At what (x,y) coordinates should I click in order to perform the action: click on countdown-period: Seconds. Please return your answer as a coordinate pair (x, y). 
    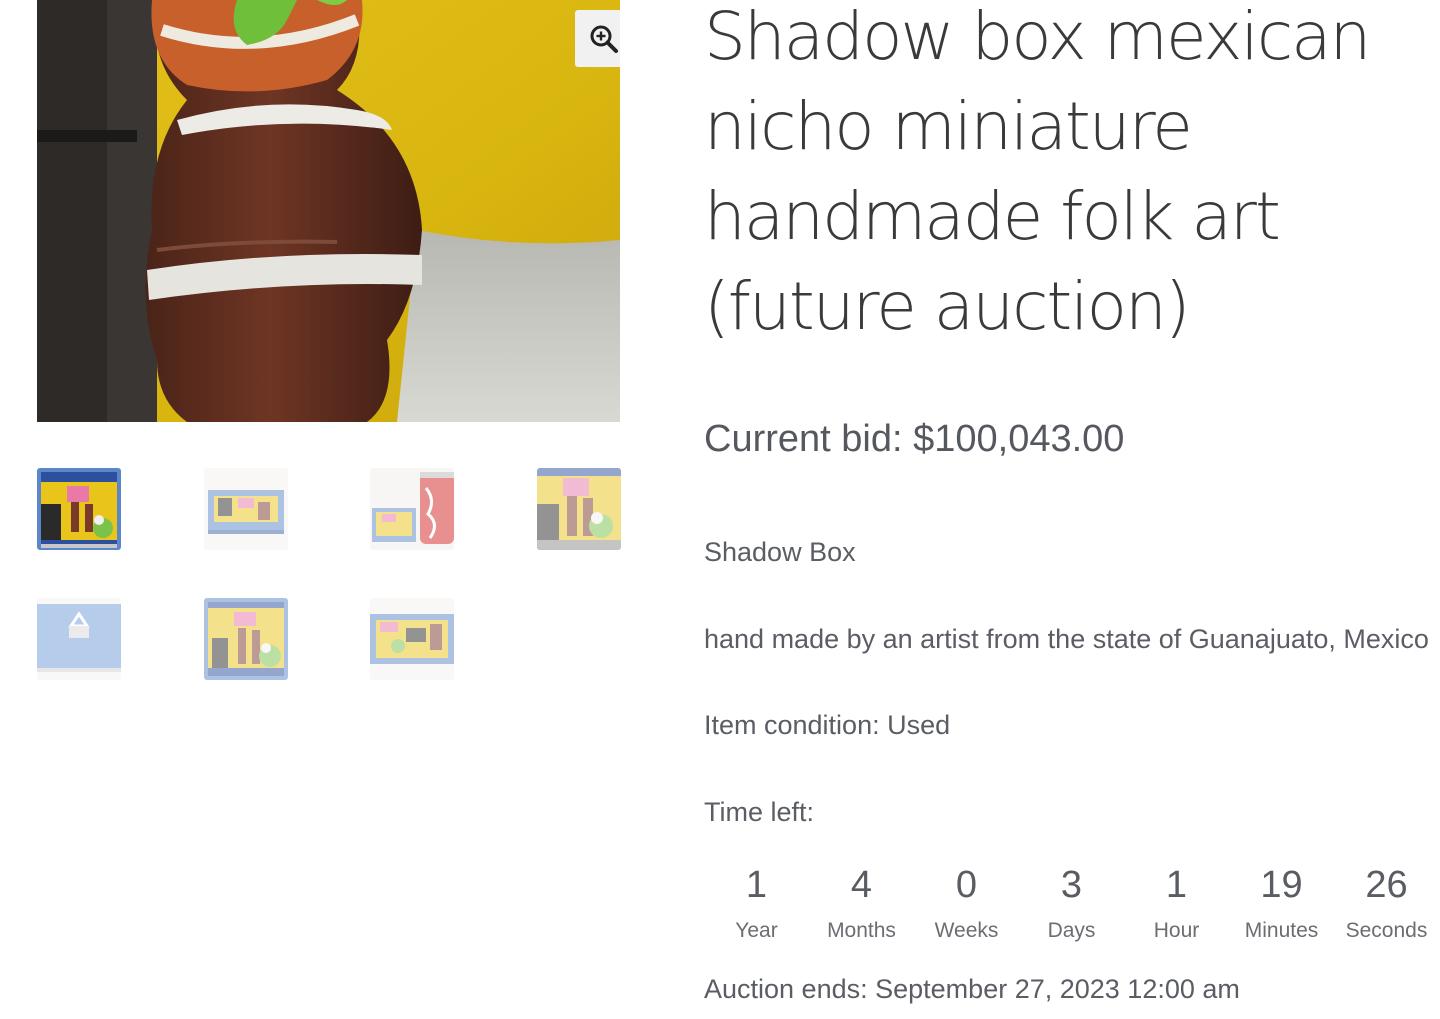
    Looking at the image, I should click on (1386, 930).